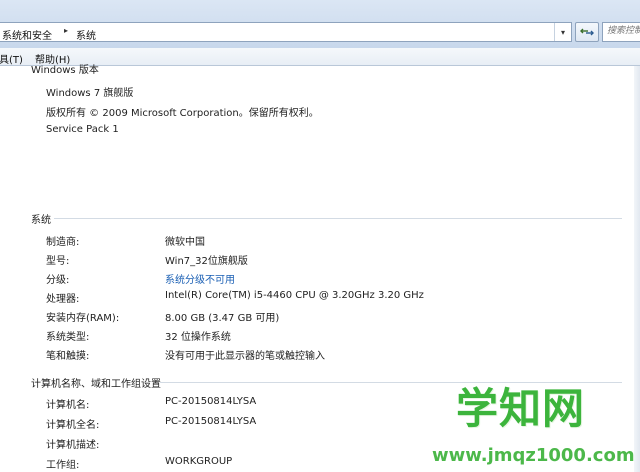 The width and height of the screenshot is (640, 472). I want to click on manufacturer-label: 制造商:, so click(63, 242).